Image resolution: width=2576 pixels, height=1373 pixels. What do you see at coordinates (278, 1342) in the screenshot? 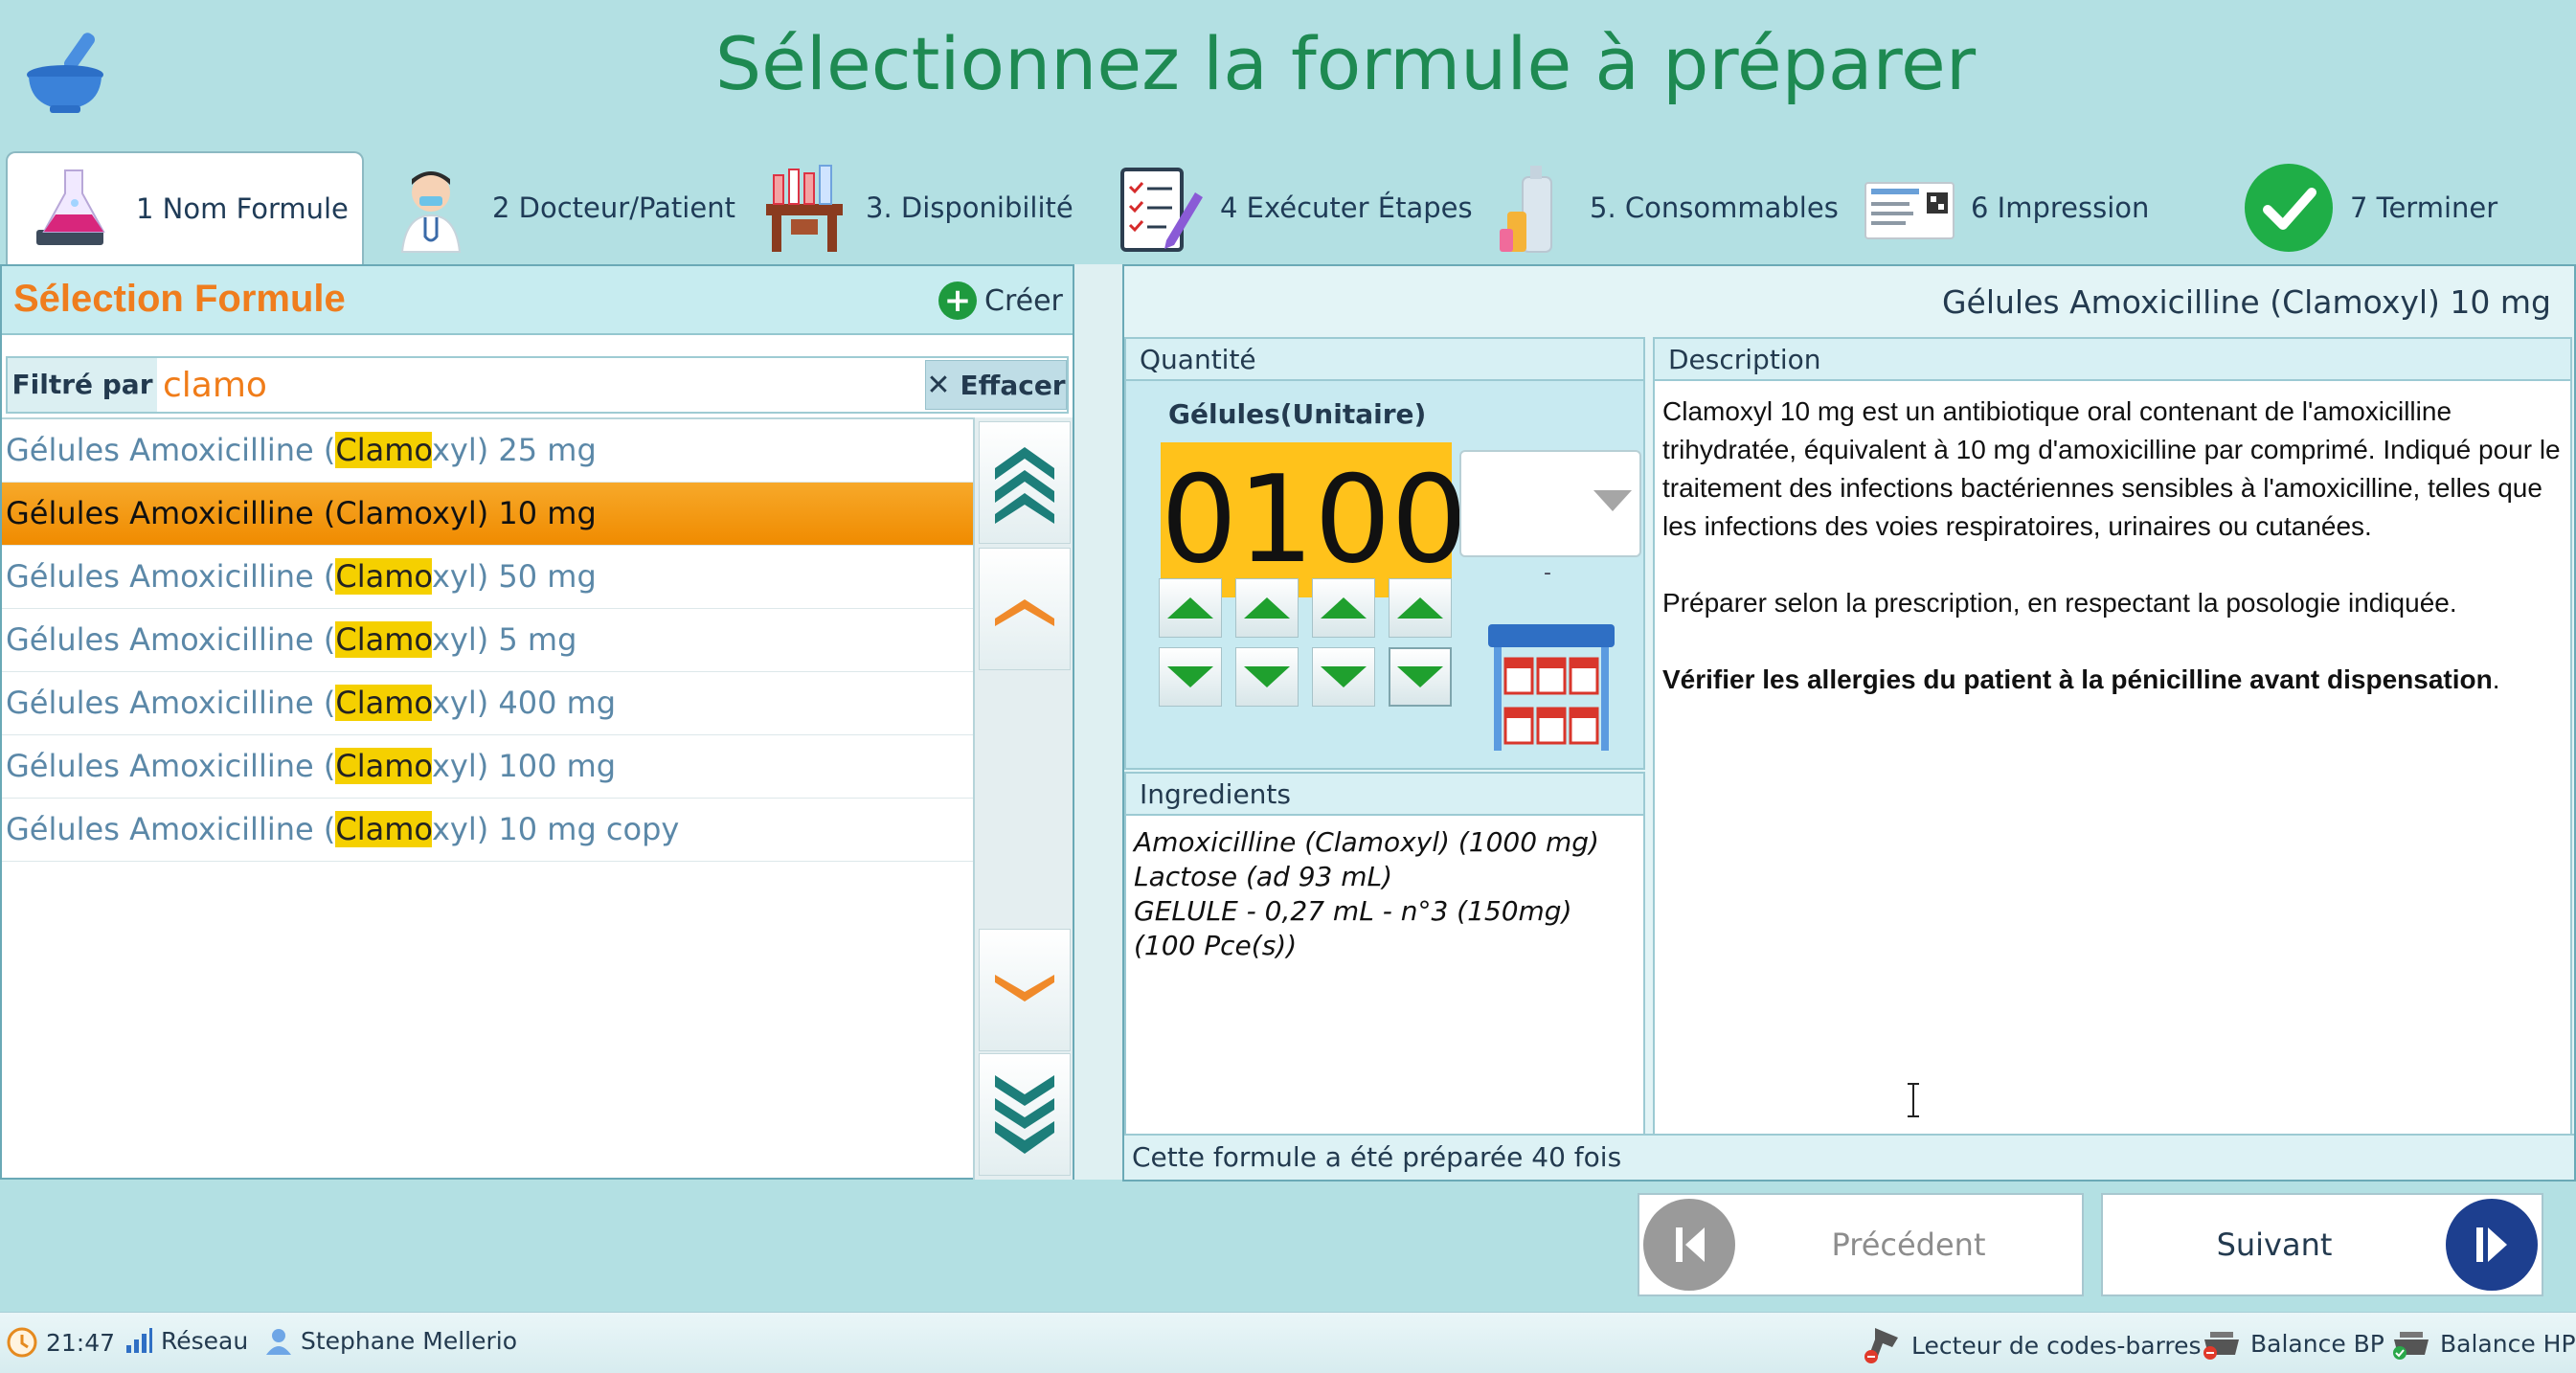
I see `user-icon` at bounding box center [278, 1342].